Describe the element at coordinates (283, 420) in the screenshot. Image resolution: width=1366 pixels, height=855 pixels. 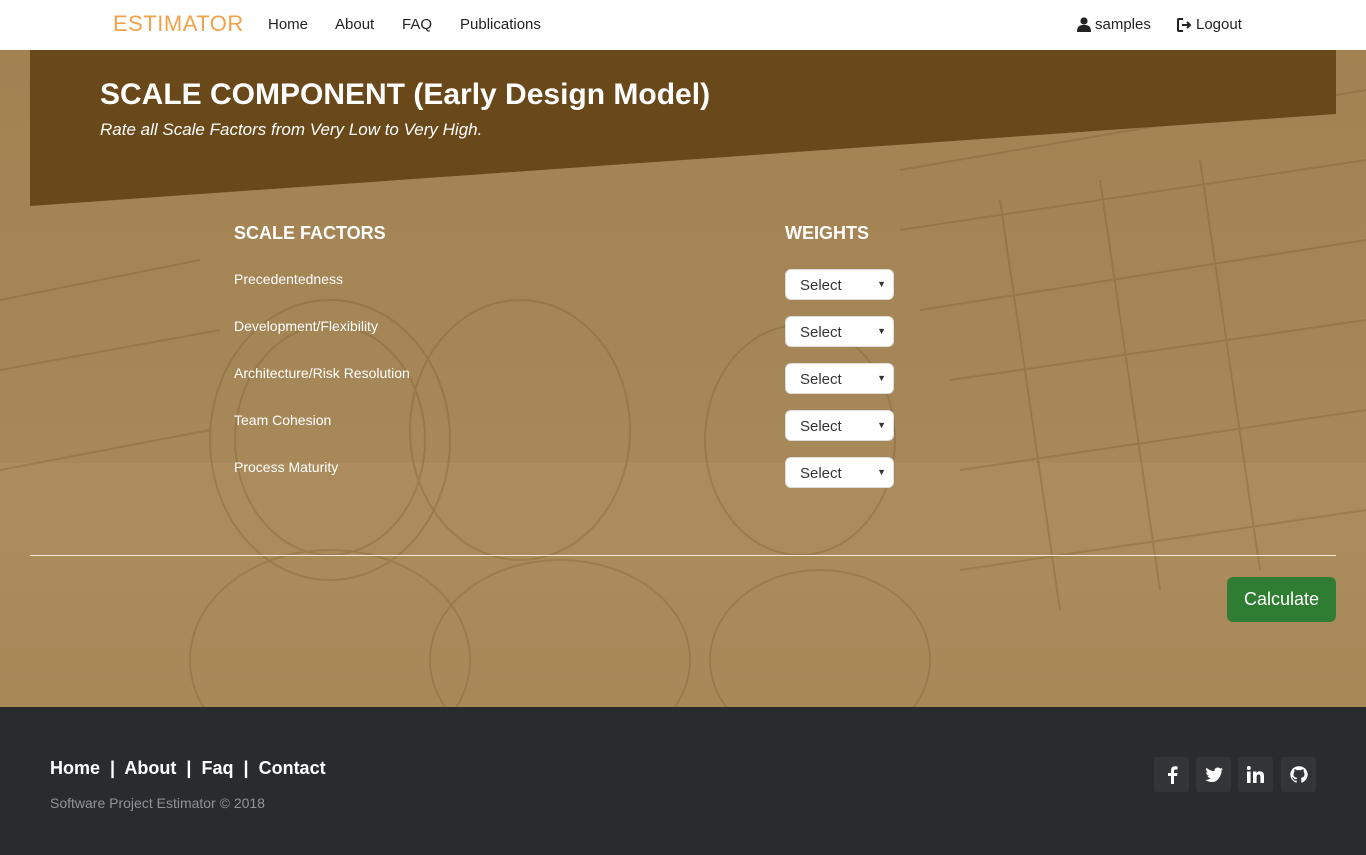
I see `factor-label-team-cohesion: Team Cohesion` at that location.